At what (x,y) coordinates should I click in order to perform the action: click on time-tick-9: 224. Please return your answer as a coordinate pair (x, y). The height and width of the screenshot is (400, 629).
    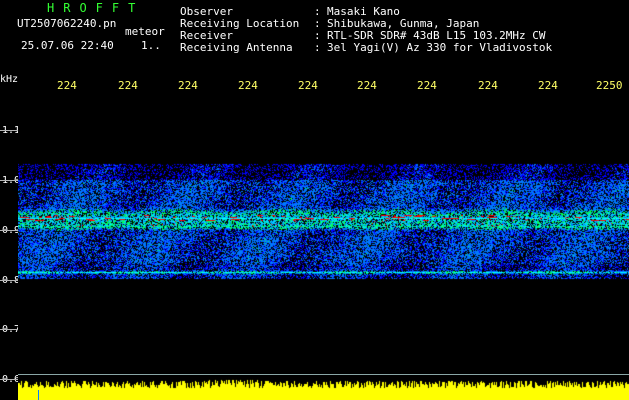
    Looking at the image, I should click on (548, 85).